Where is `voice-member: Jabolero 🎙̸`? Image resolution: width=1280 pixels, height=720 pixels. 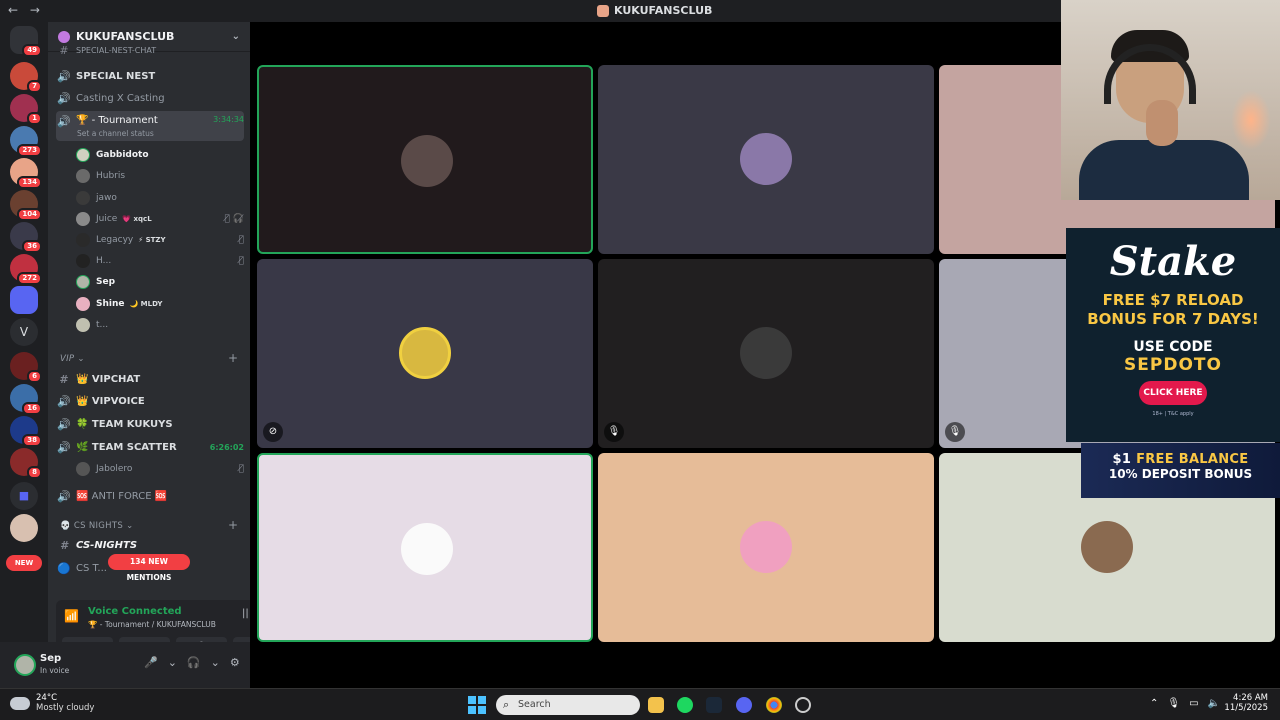 voice-member: Jabolero 🎙̸ is located at coordinates (160, 469).